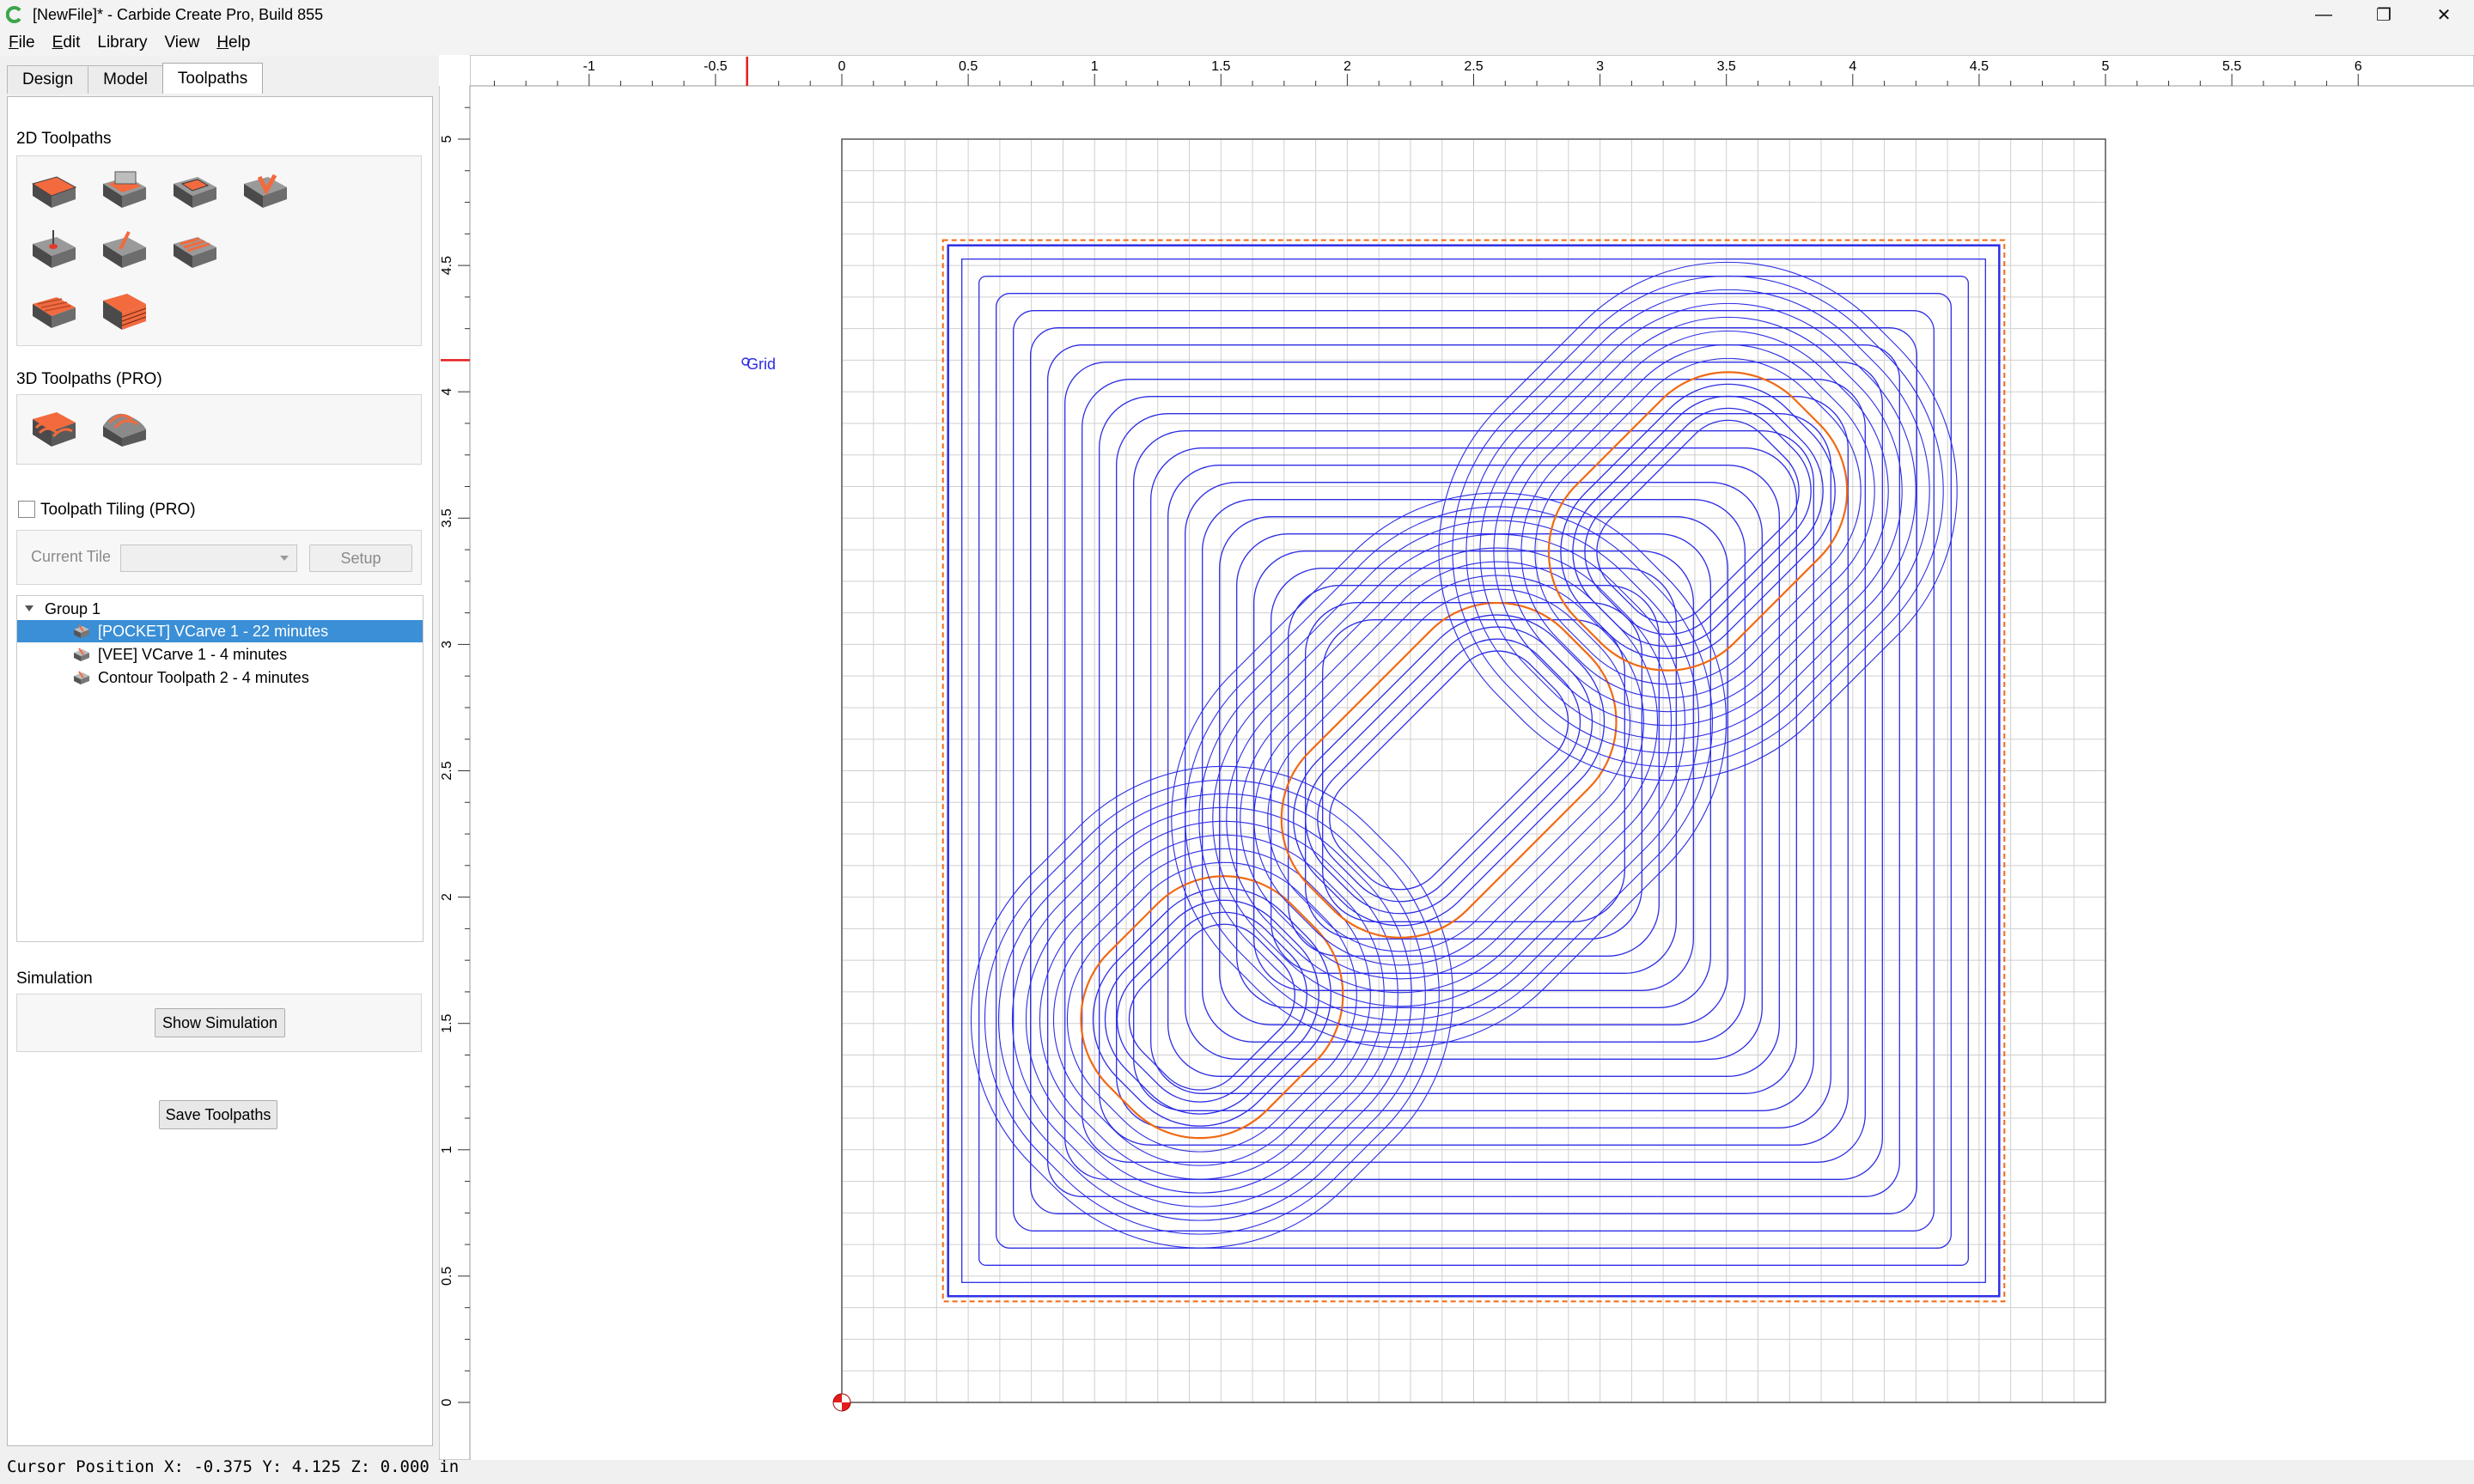  Describe the element at coordinates (53, 251) in the screenshot. I see `drill-toolpath-icon` at that location.